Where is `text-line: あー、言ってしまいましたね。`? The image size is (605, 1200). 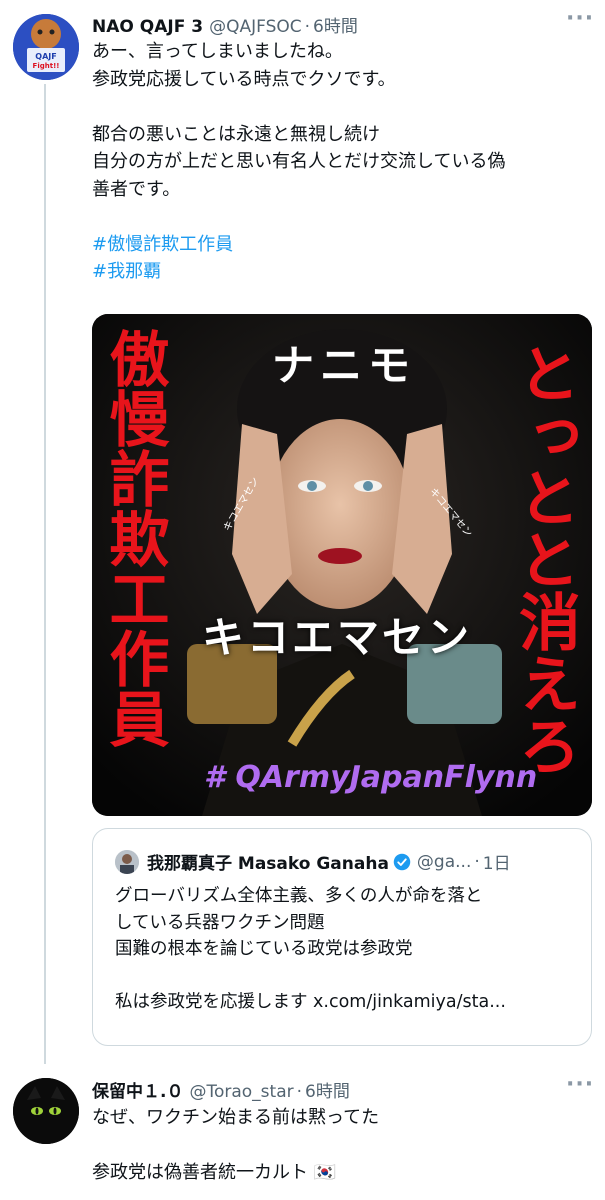 text-line: あー、言ってしまいましたね。 is located at coordinates (217, 51).